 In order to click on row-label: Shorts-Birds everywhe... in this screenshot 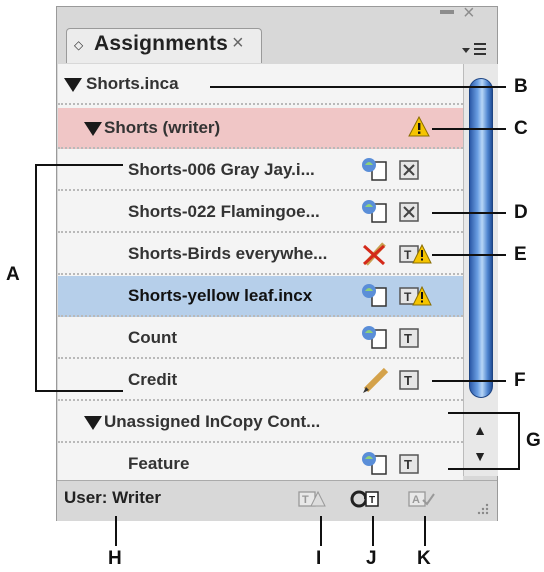, I will do `click(228, 253)`.